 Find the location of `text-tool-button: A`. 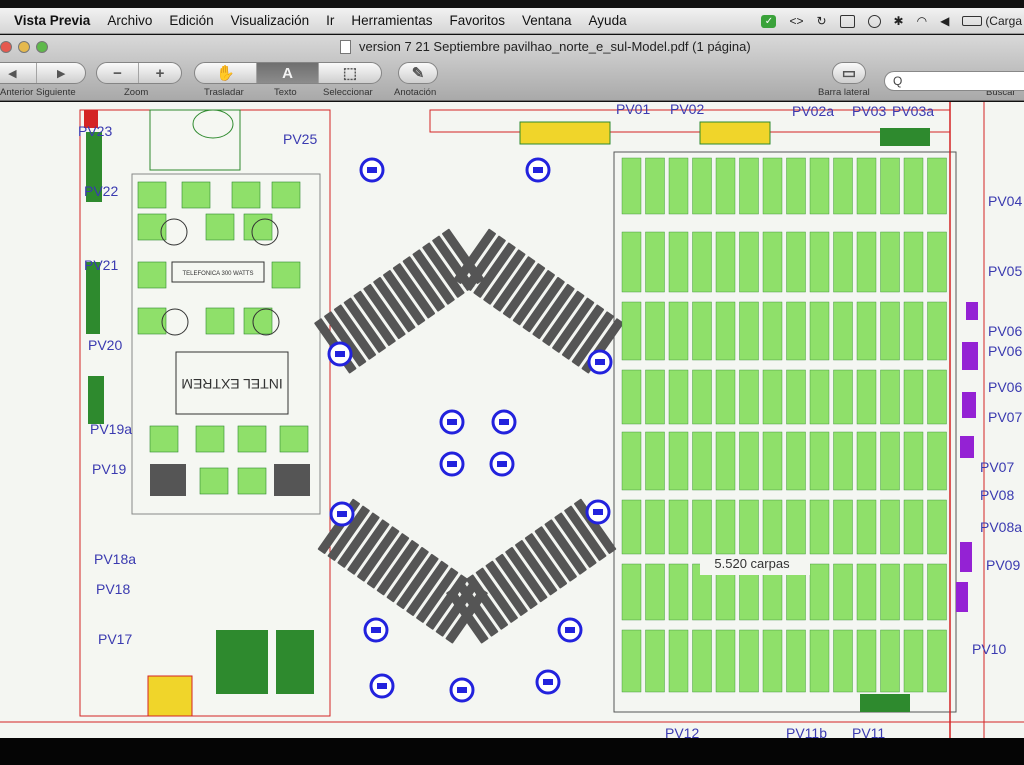

text-tool-button: A is located at coordinates (288, 73).